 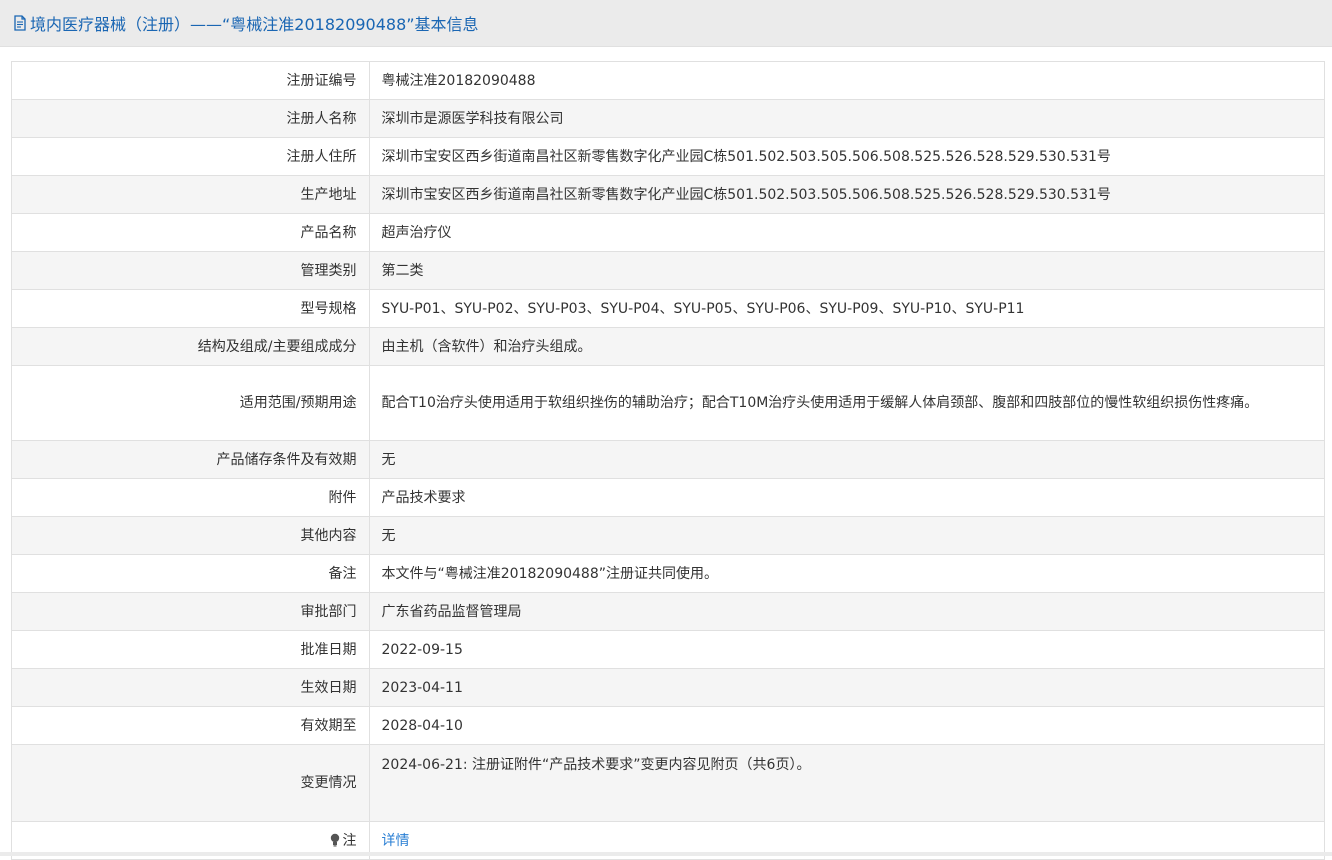 I want to click on row-label: 审批部门, so click(x=191, y=611).